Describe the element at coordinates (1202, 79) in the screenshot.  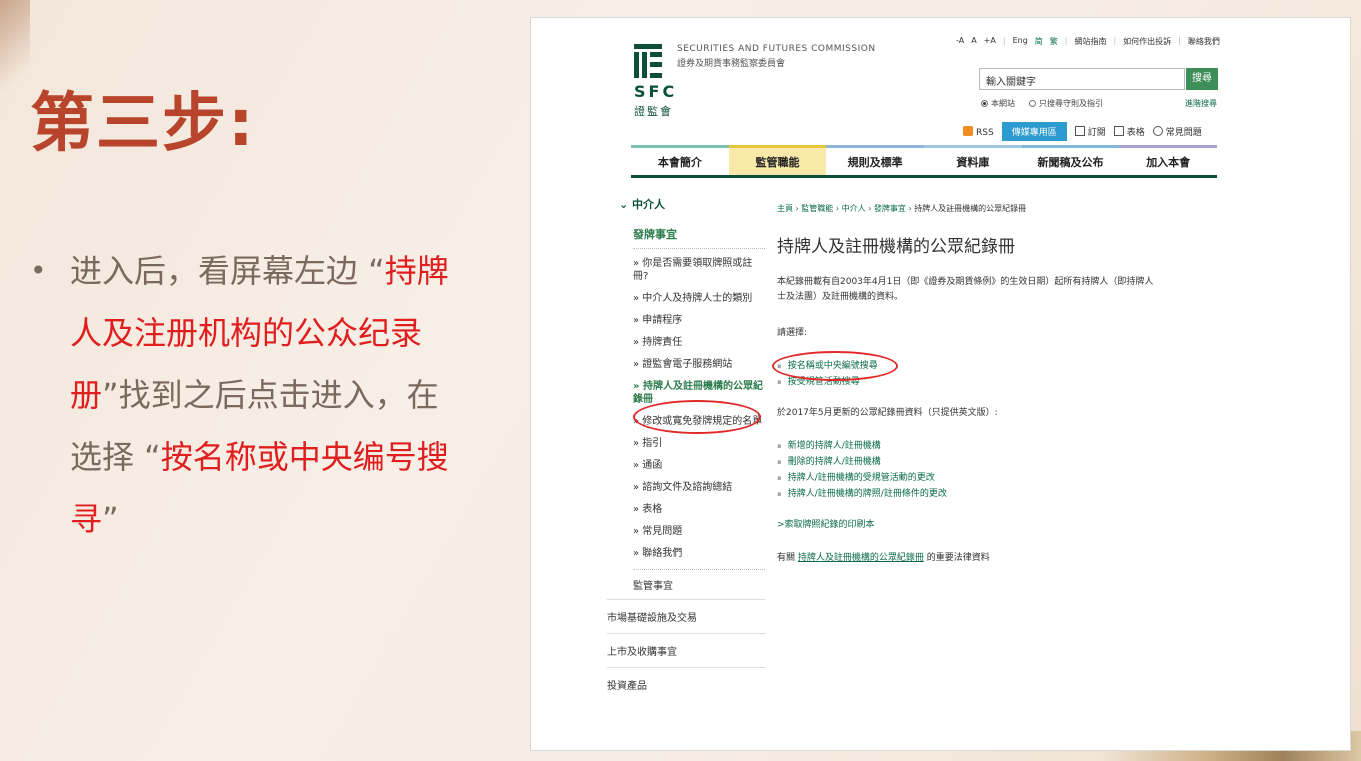
I see `search-button: 搜尋` at that location.